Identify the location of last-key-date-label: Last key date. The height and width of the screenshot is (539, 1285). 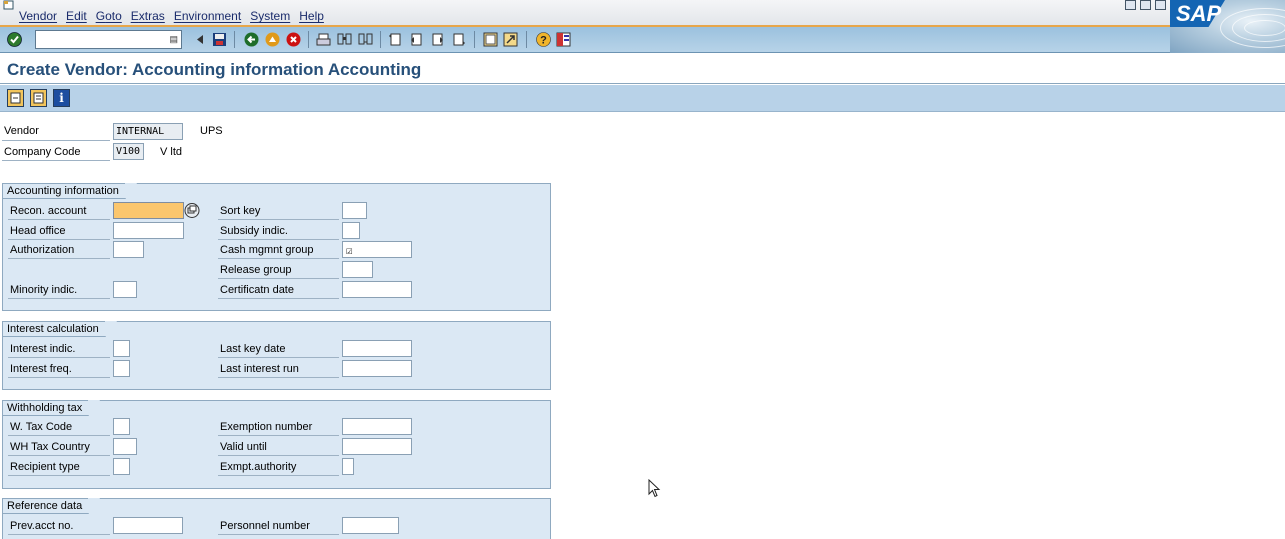
(253, 349).